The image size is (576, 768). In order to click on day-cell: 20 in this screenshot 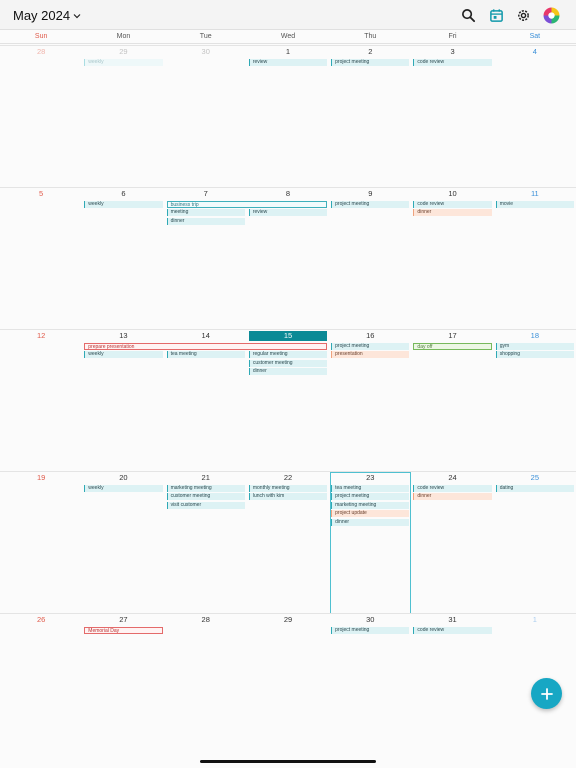, I will do `click(123, 543)`.